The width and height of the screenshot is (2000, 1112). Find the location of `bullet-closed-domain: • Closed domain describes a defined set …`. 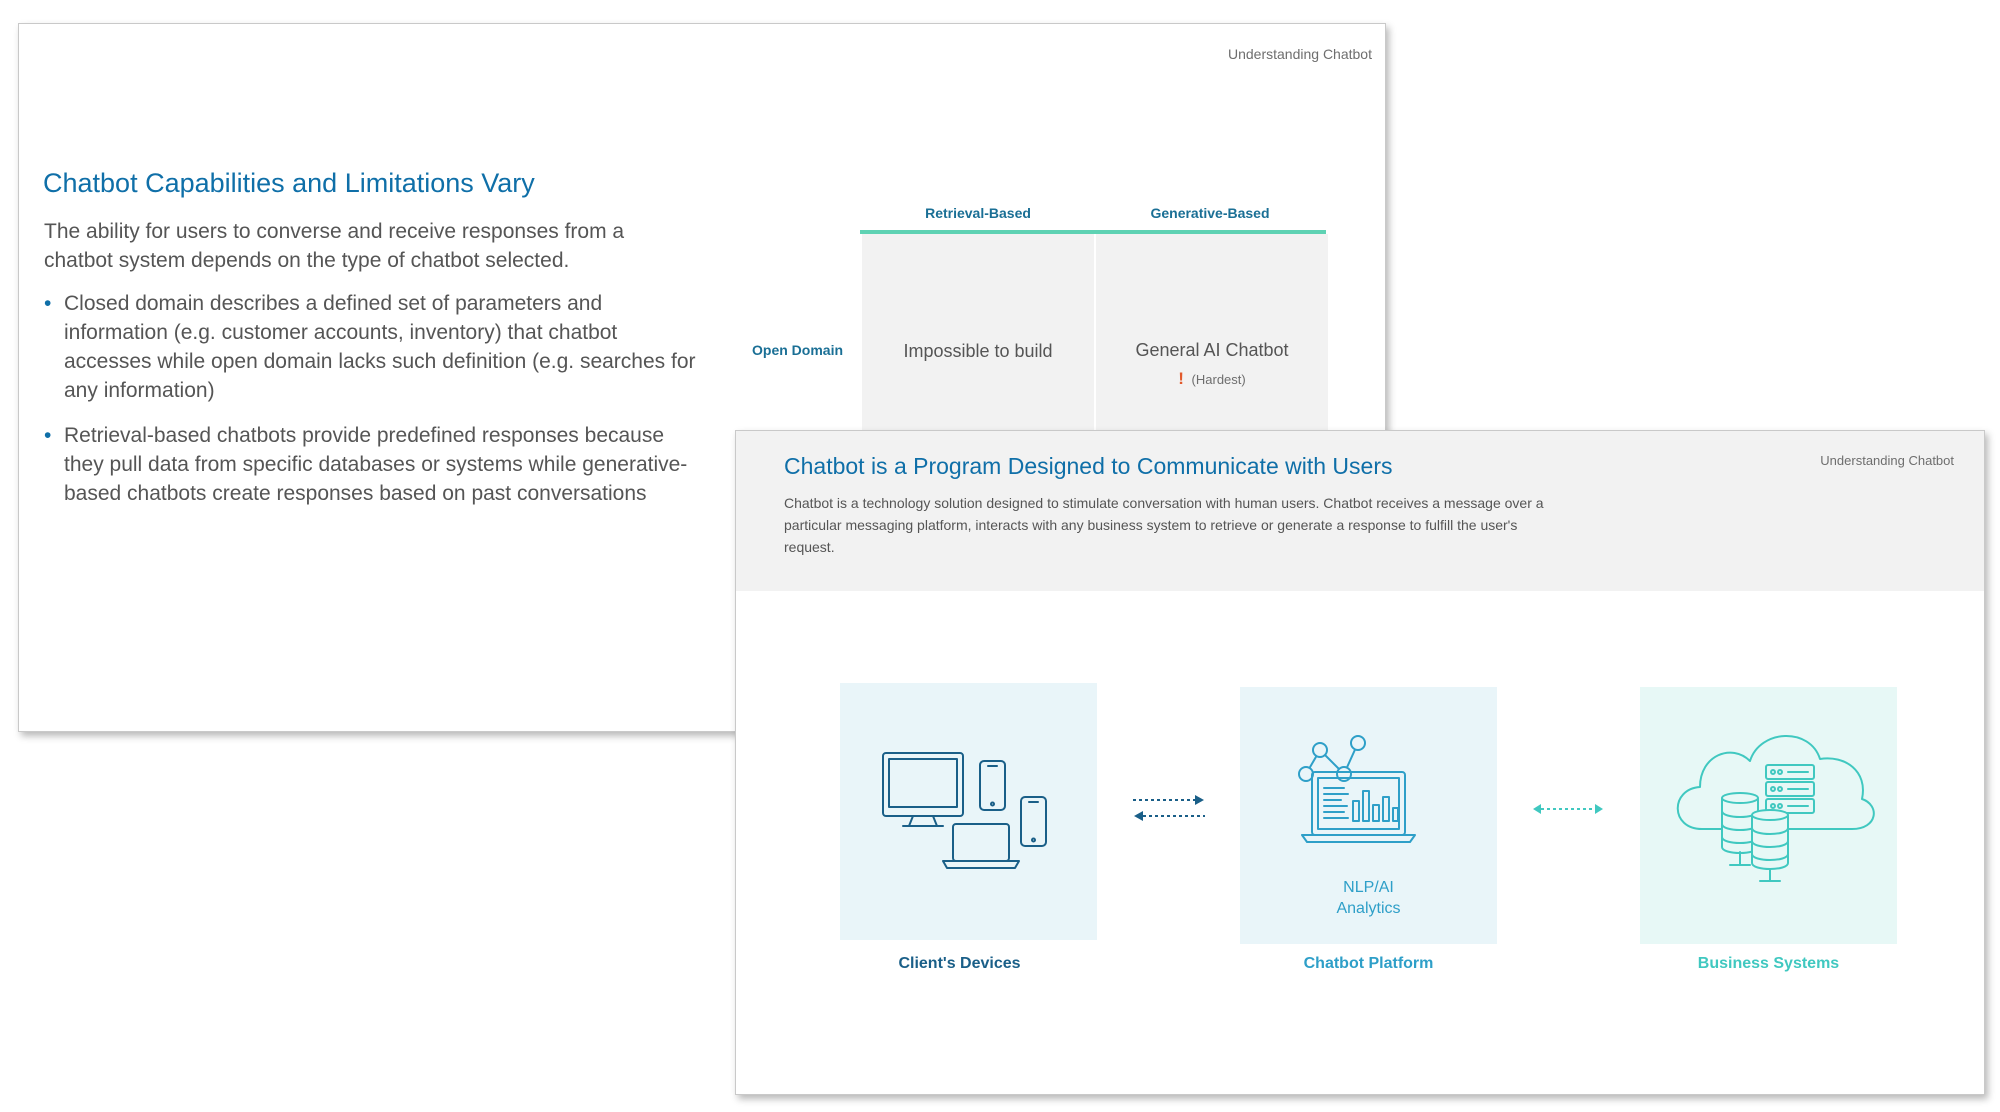

bullet-closed-domain: • Closed domain describes a defined set … is located at coordinates (374, 347).